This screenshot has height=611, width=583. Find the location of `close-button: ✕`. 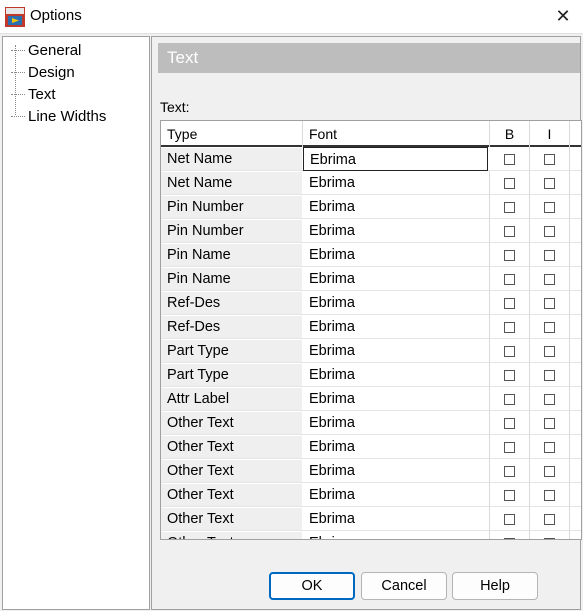

close-button: ✕ is located at coordinates (563, 16).